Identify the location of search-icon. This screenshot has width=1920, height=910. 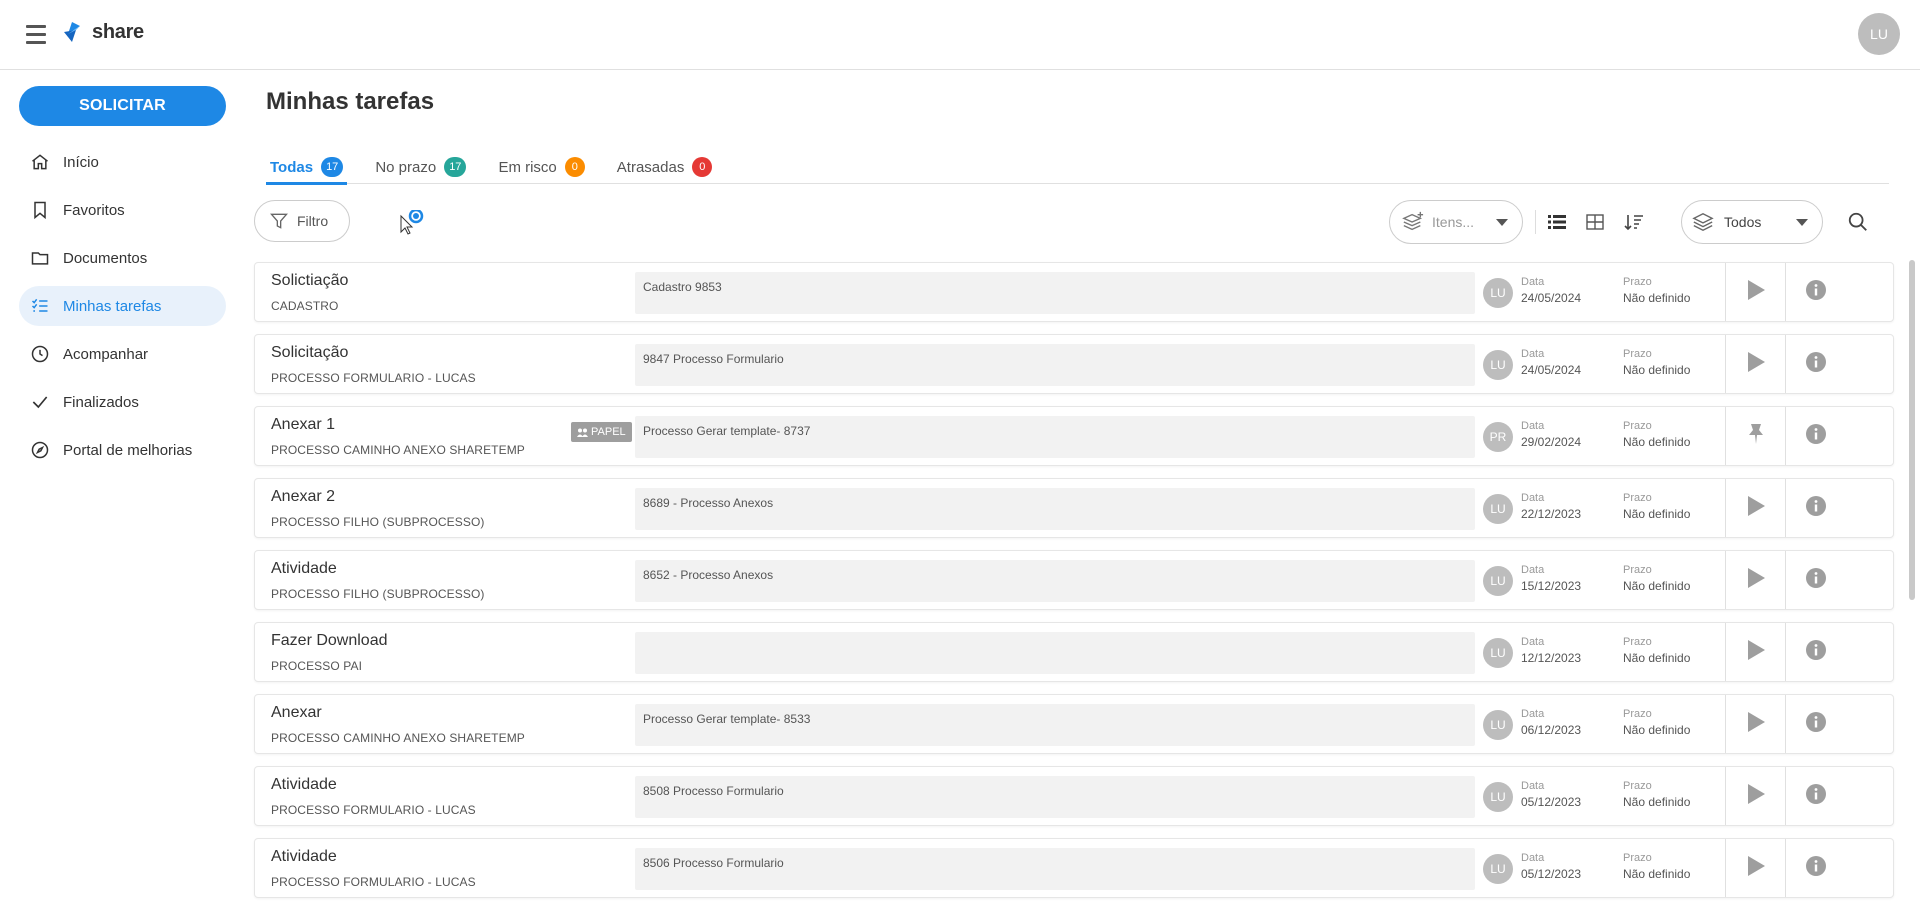
(1858, 222).